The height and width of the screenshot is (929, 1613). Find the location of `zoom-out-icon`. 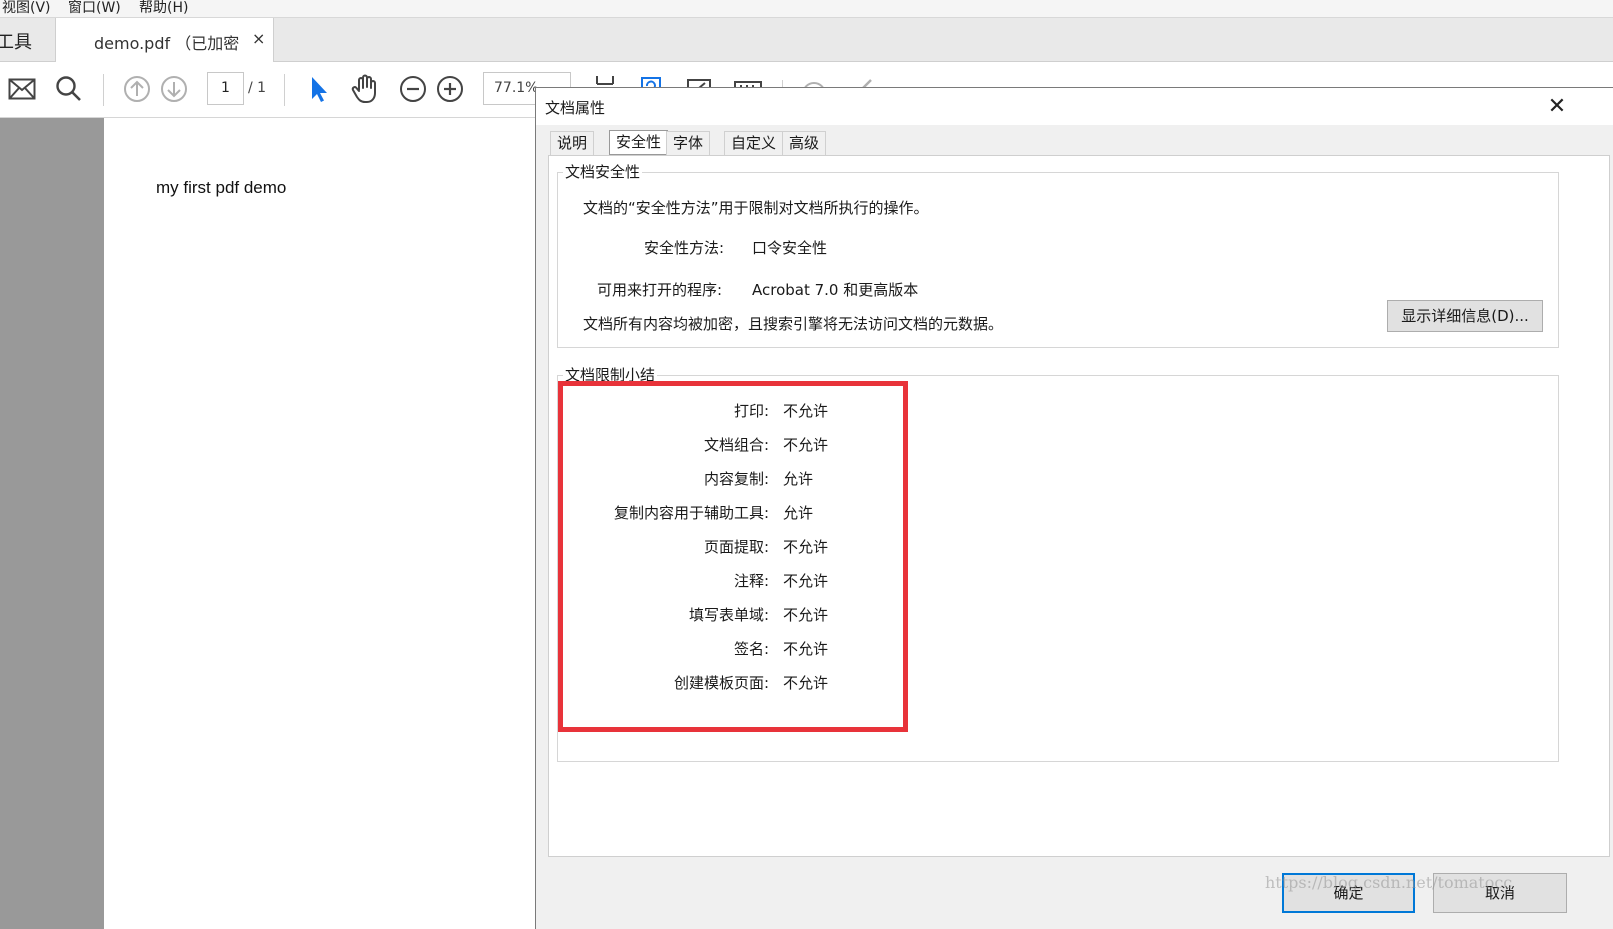

zoom-out-icon is located at coordinates (413, 89).